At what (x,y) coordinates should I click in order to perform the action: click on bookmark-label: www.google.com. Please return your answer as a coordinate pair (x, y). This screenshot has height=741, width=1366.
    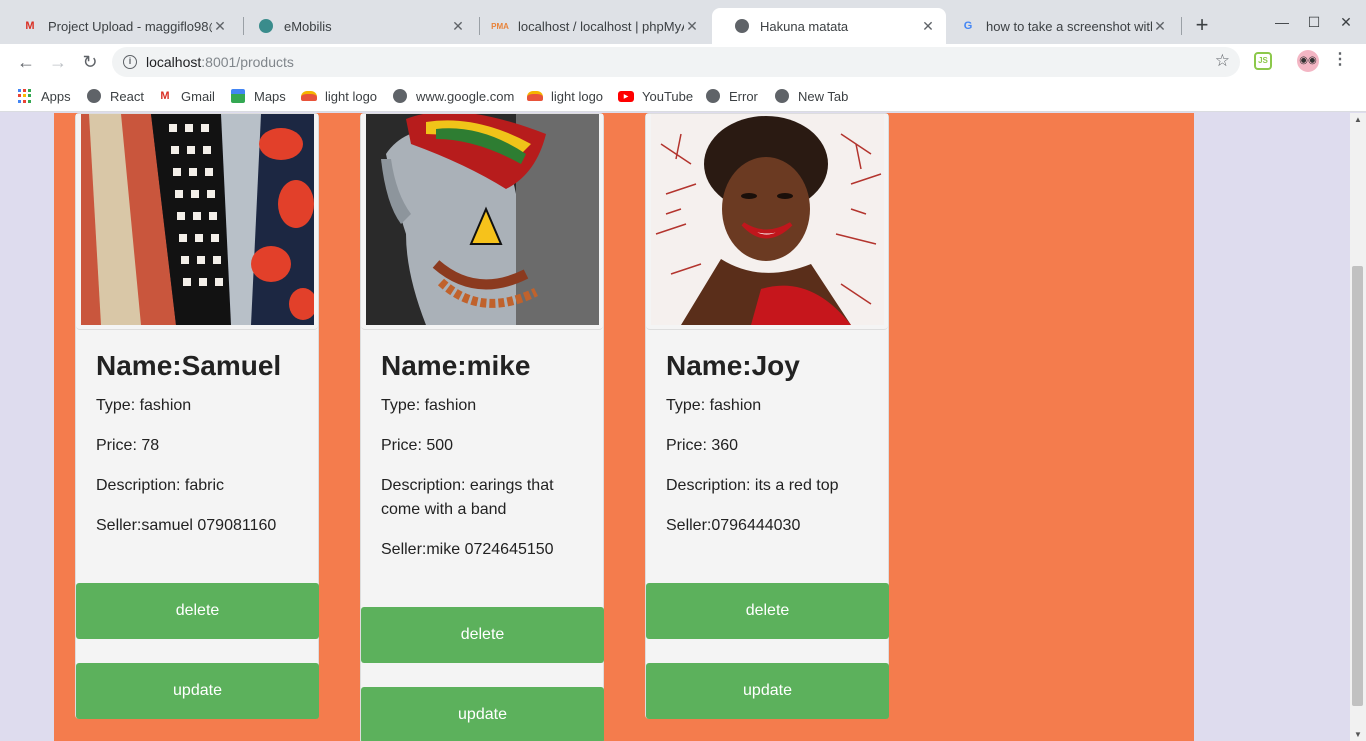
    Looking at the image, I should click on (465, 96).